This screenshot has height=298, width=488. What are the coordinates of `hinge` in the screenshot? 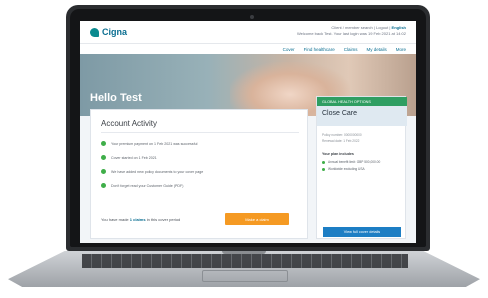 It's located at (244, 252).